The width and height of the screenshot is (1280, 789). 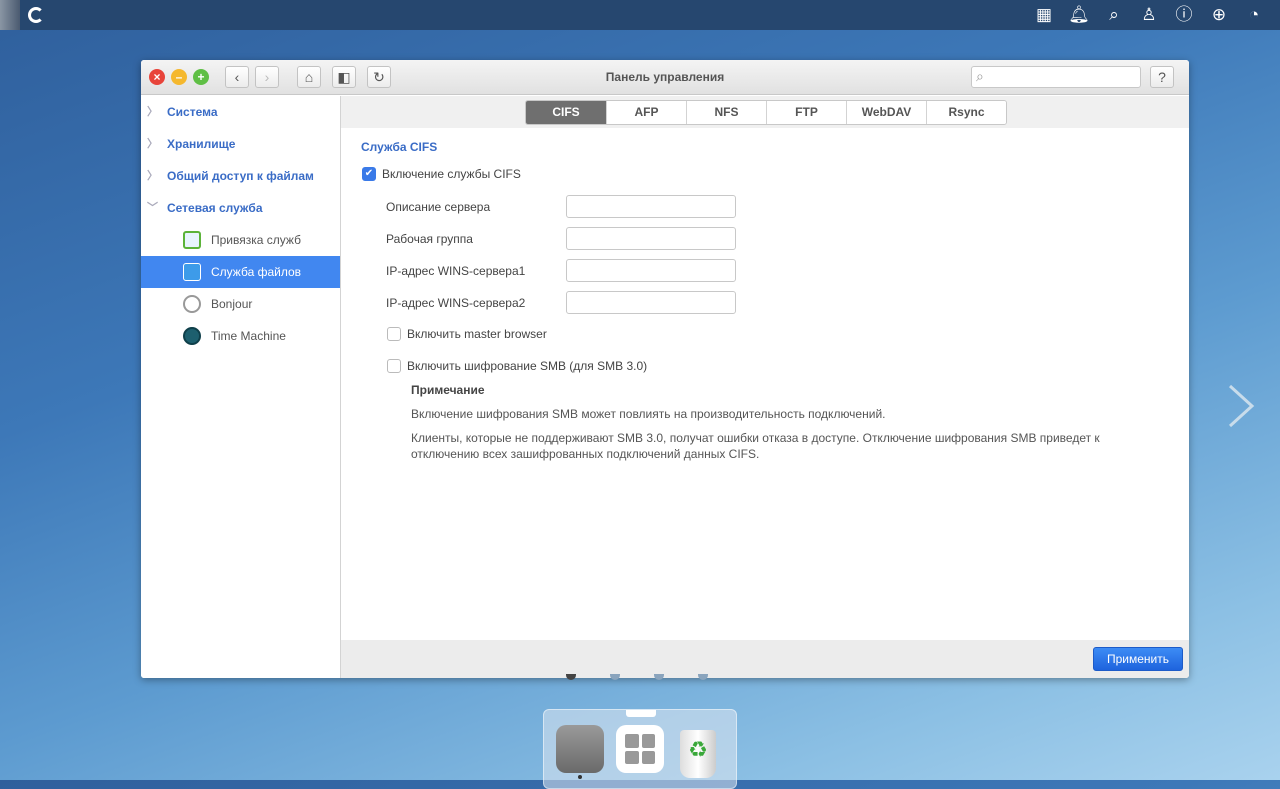 What do you see at coordinates (456, 271) in the screenshot?
I see `field-label: IP-адрес WINS-сервера1` at bounding box center [456, 271].